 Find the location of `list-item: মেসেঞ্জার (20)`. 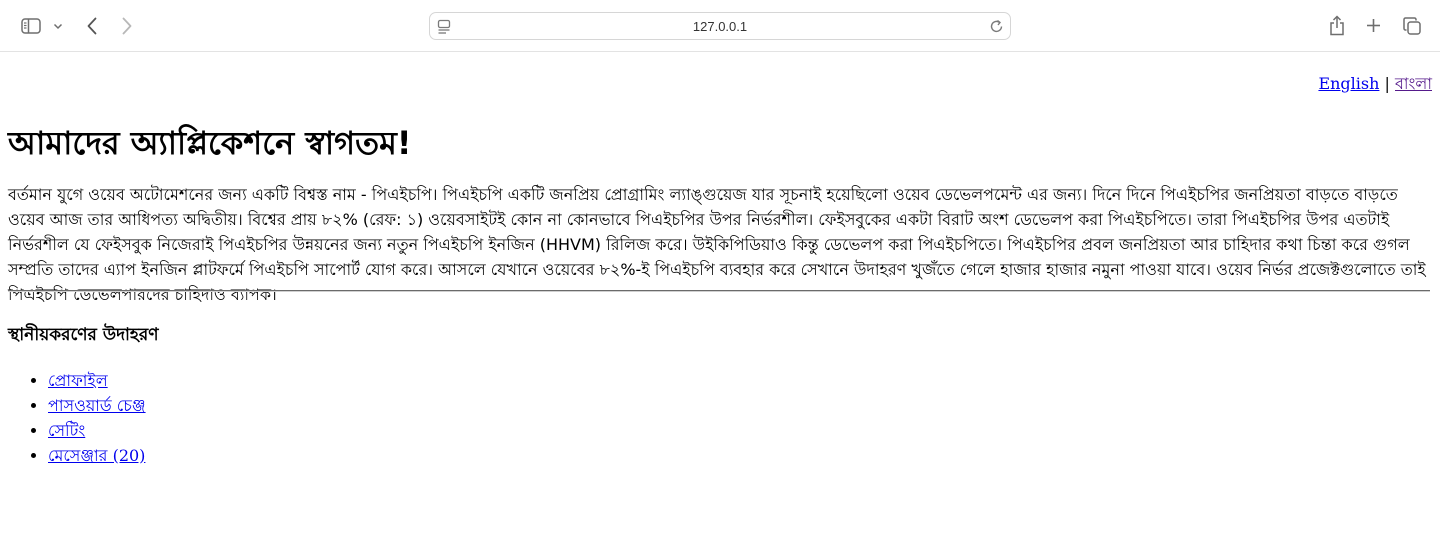

list-item: মেসেঞ্জার (20) is located at coordinates (97, 455).